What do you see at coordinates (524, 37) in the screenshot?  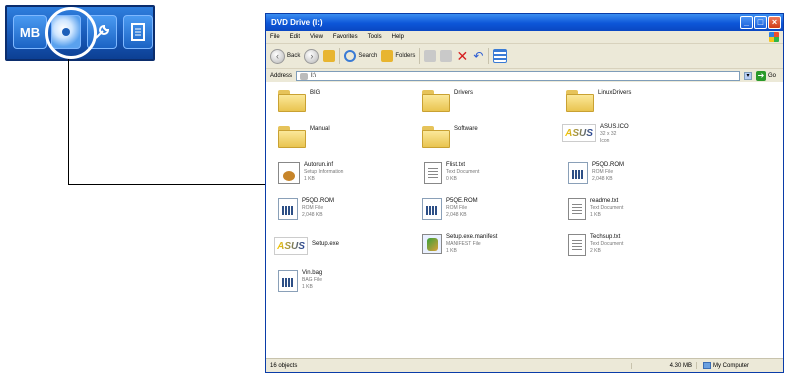 I see `menu-bar: File Edit View Favorites Tools Help` at bounding box center [524, 37].